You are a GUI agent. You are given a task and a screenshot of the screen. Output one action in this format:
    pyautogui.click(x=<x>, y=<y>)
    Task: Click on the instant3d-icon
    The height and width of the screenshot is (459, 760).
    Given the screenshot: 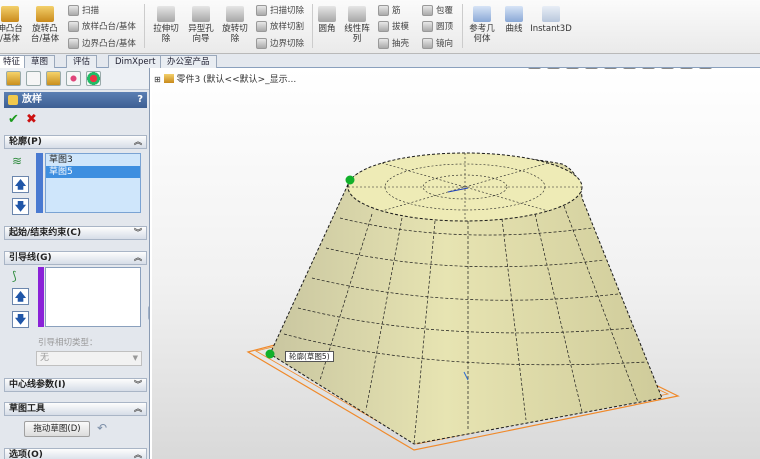 What is the action you would take?
    pyautogui.click(x=551, y=14)
    